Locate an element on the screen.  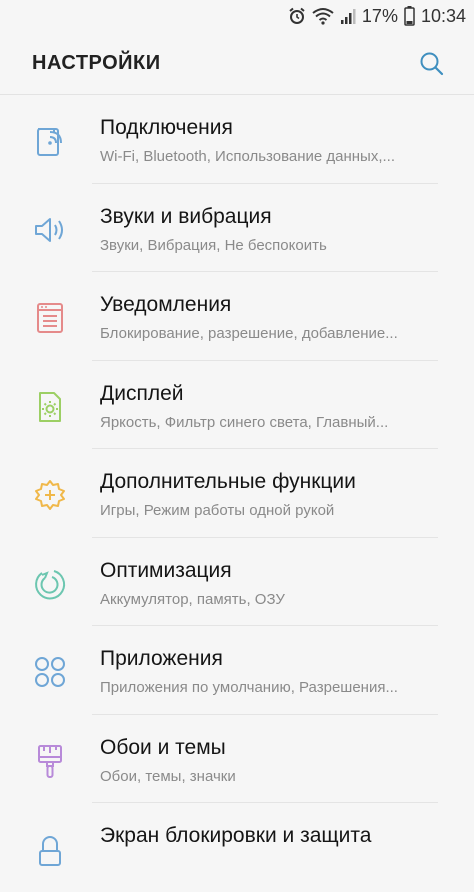
settings-item-title: Дополнительные функции is located at coordinates (228, 481).